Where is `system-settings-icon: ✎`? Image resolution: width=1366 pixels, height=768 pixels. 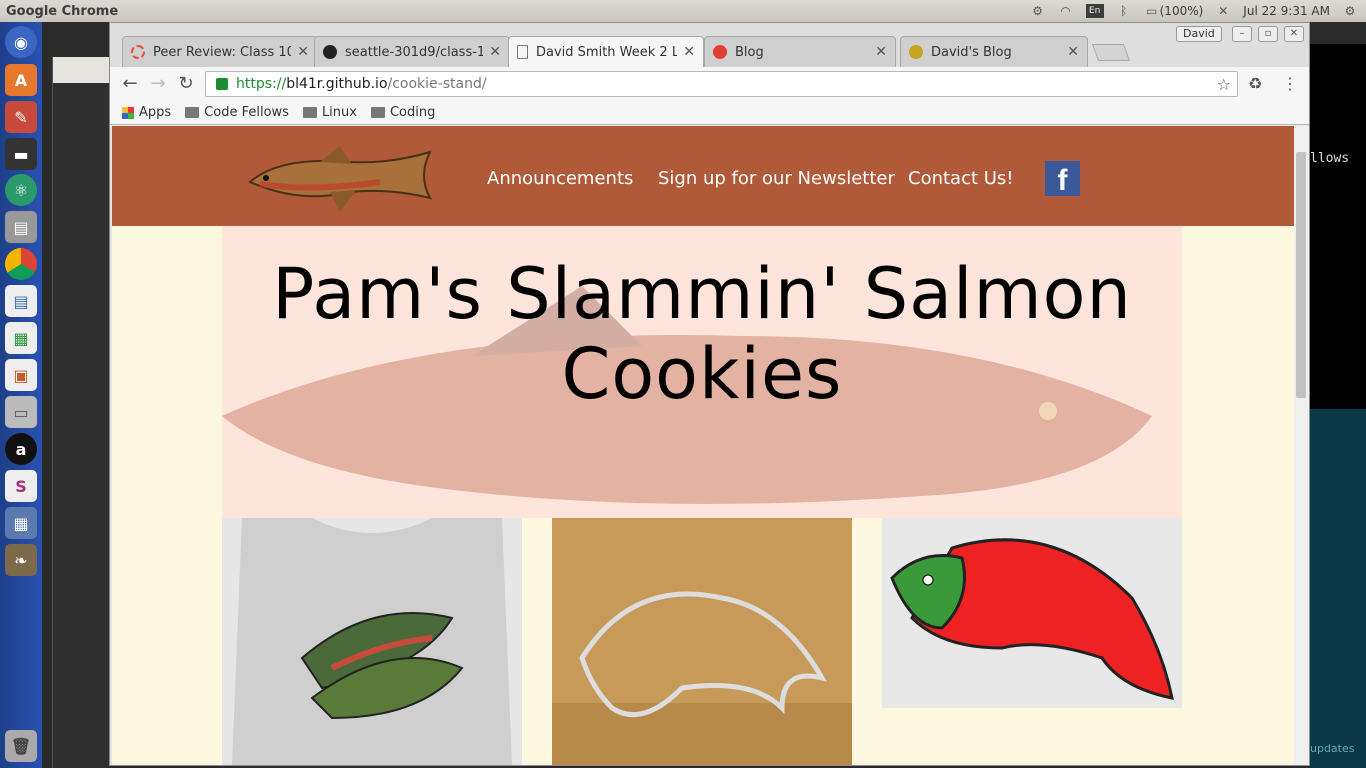 system-settings-icon: ✎ is located at coordinates (21, 117).